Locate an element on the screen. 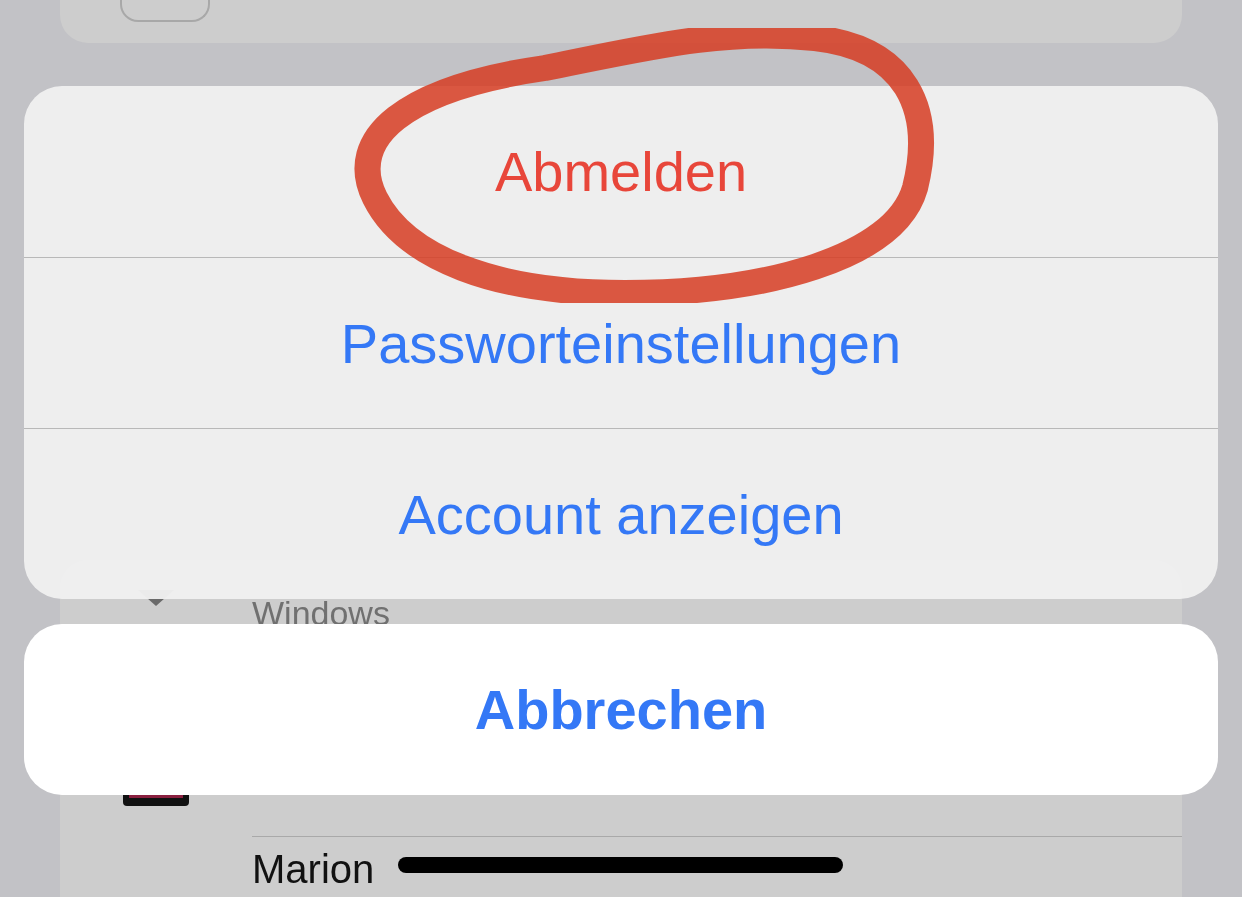 This screenshot has height=897, width=1242. person-name: Marion is located at coordinates (313, 869).